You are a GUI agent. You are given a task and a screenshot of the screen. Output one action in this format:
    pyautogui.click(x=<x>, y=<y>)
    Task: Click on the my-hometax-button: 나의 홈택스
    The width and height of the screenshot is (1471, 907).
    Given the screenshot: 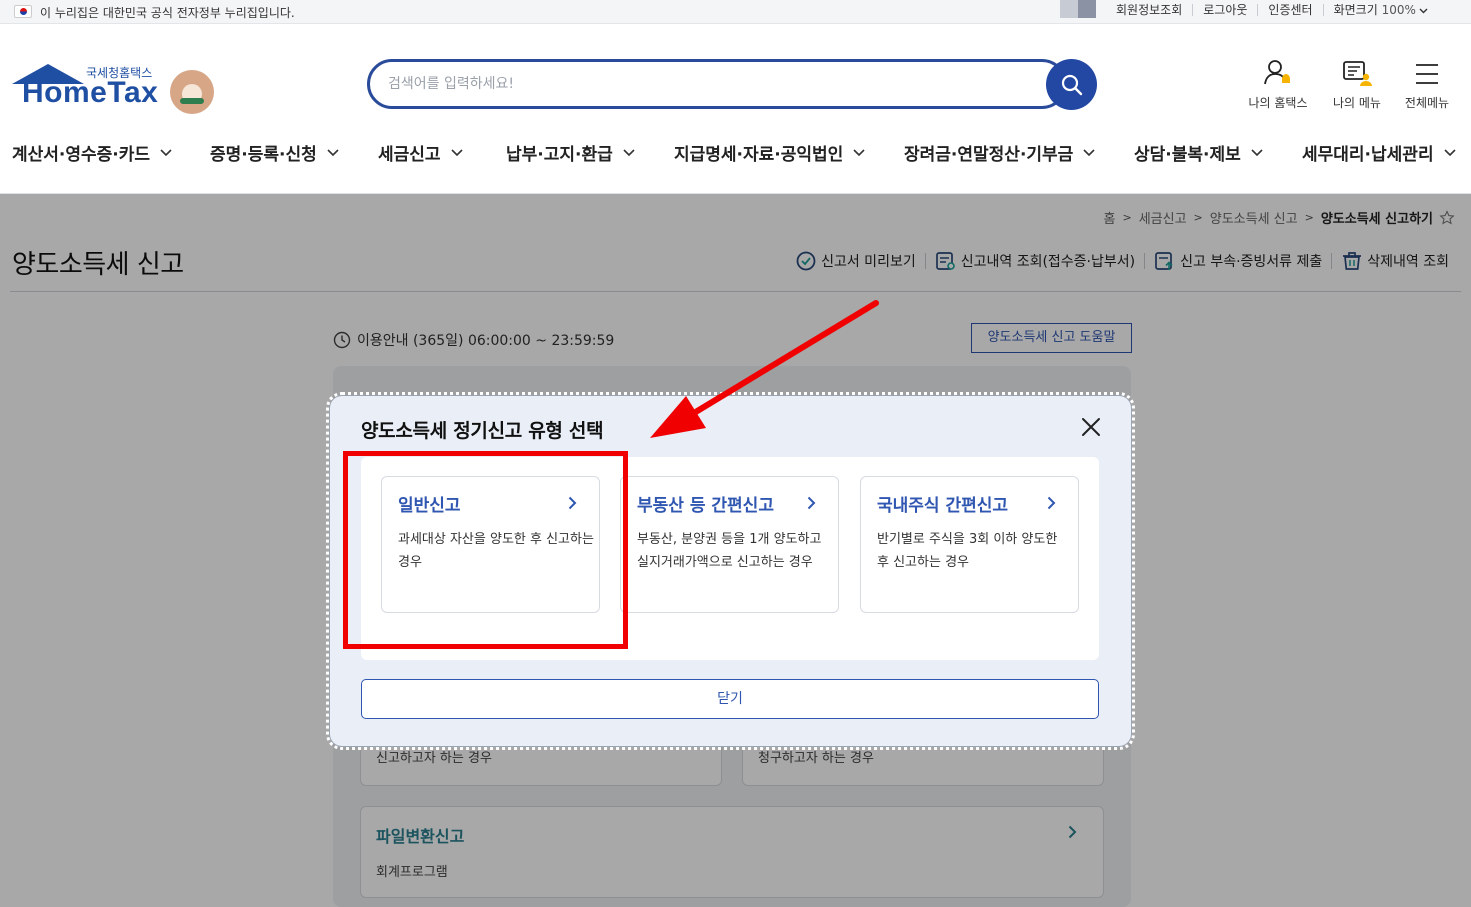 What is the action you would take?
    pyautogui.click(x=1278, y=84)
    